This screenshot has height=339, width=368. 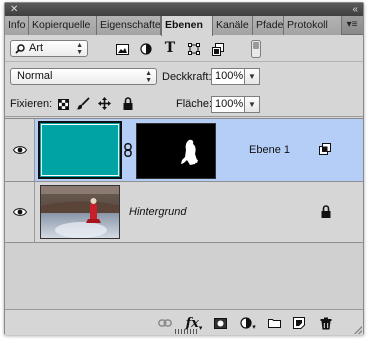 I want to click on lock-all-icon, so click(x=128, y=103).